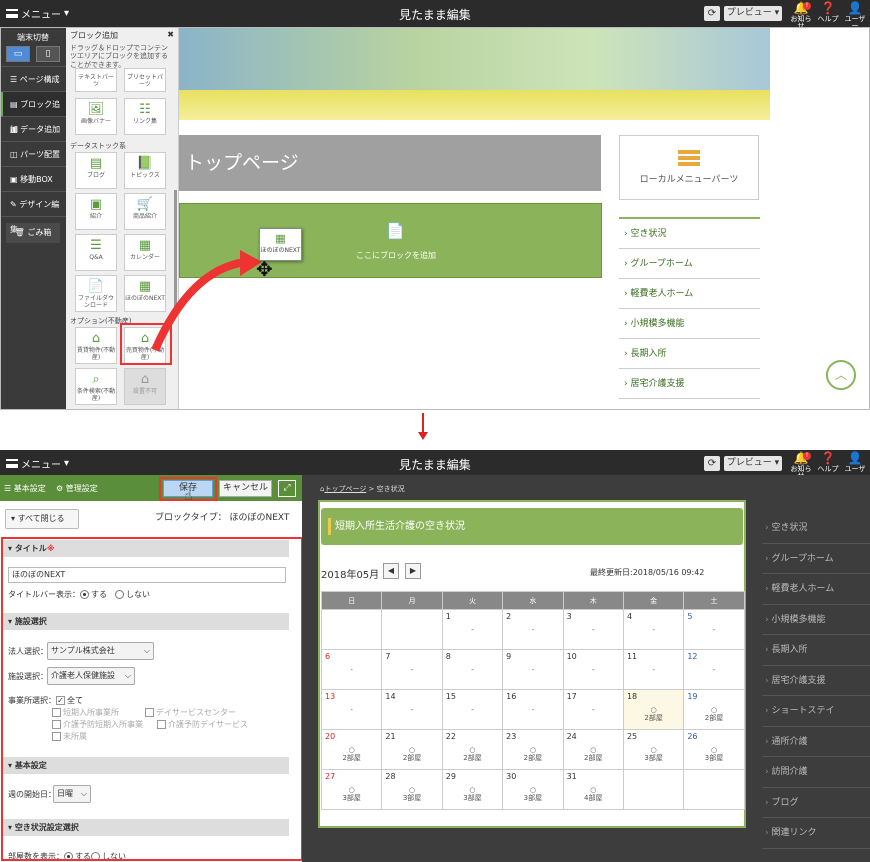  I want to click on house-icon: ⌂, so click(96, 338).